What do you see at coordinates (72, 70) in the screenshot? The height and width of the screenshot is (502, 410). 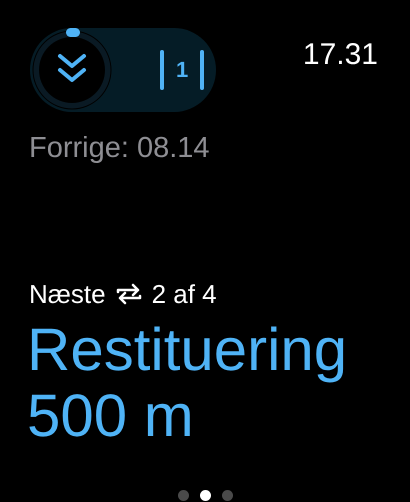 I see `segment-progress-ring-icon` at bounding box center [72, 70].